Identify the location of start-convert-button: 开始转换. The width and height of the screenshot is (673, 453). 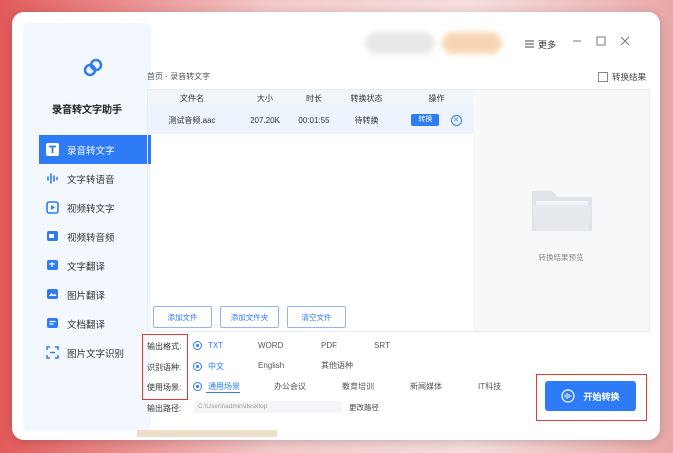
(590, 396).